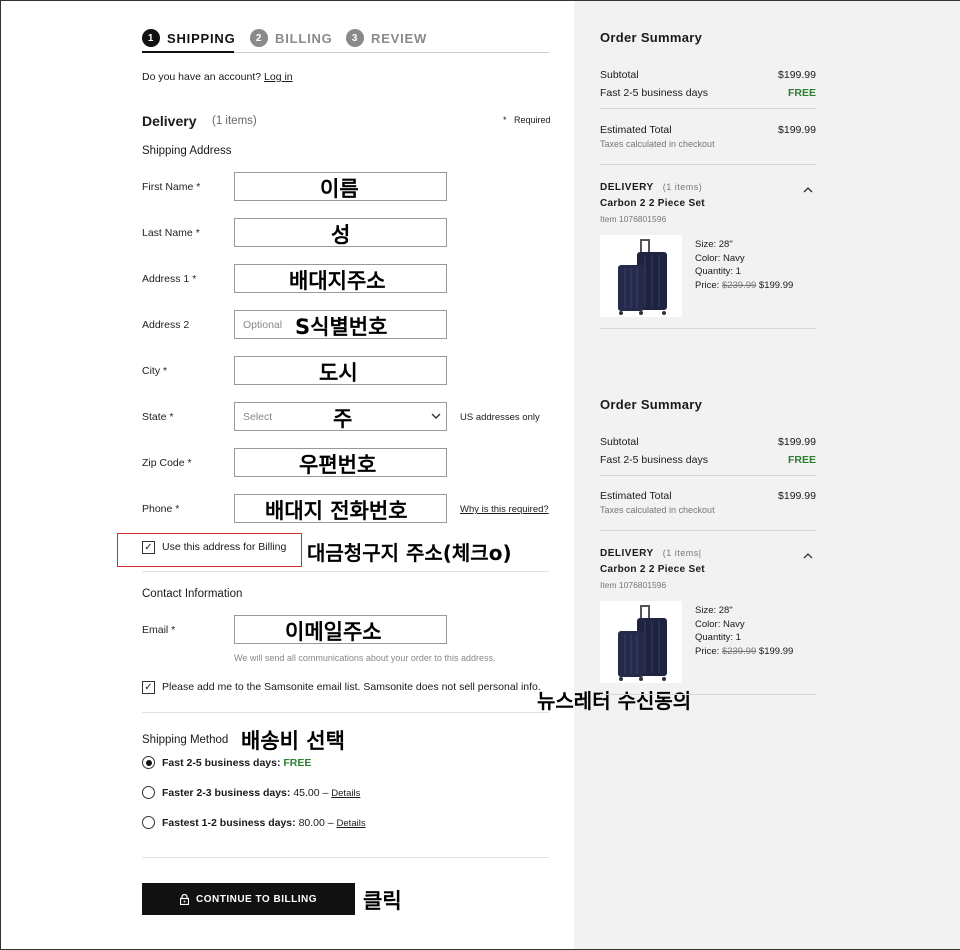 The image size is (960, 950). What do you see at coordinates (399, 38) in the screenshot?
I see `step-label: REVIEW` at bounding box center [399, 38].